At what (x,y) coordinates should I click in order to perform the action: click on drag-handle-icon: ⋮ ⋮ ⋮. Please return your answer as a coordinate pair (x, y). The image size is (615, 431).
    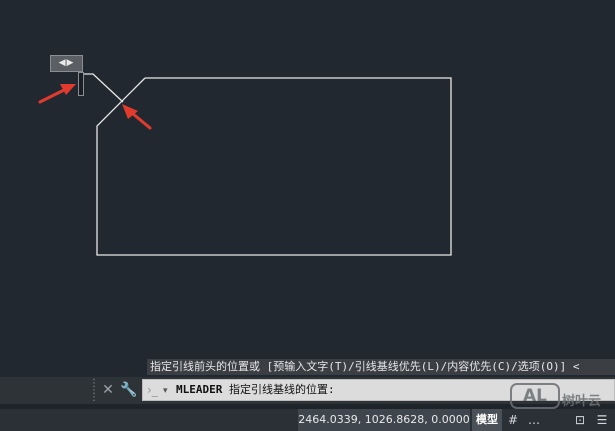
    Looking at the image, I should click on (94, 391).